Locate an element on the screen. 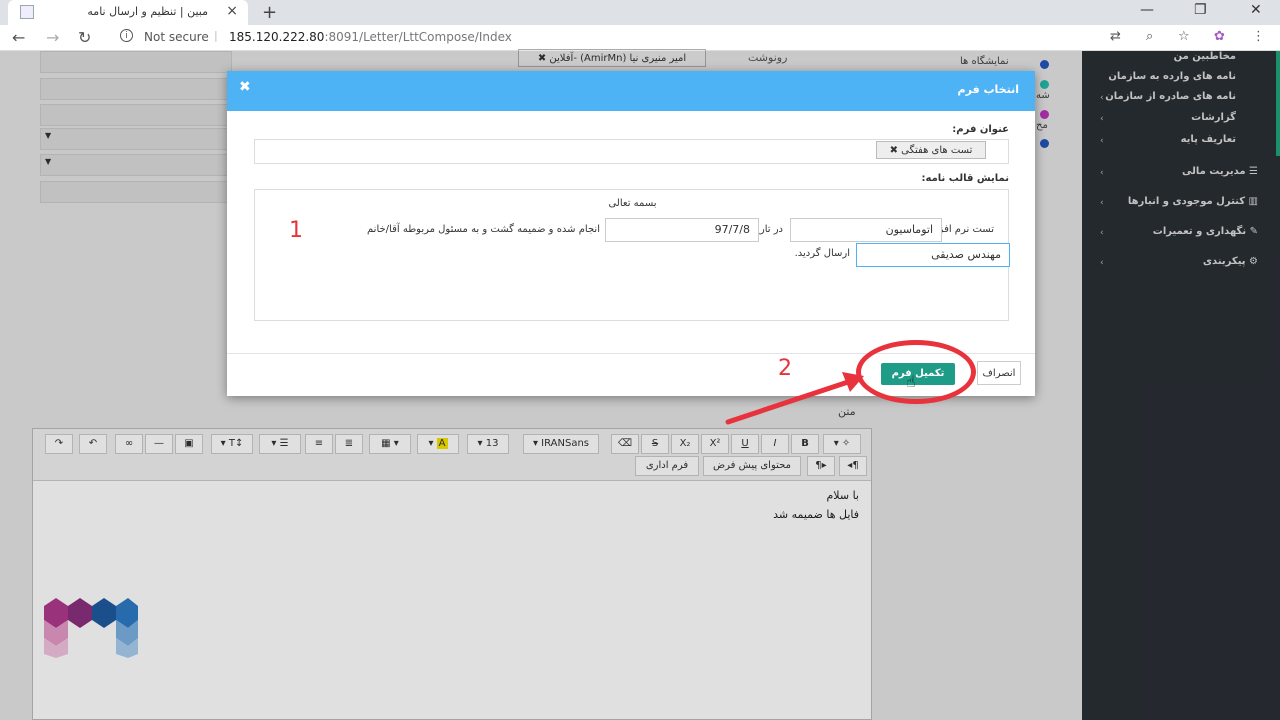 This screenshot has width=1280, height=720. modal-header: انتخاب فرم ✖ is located at coordinates (631, 91).